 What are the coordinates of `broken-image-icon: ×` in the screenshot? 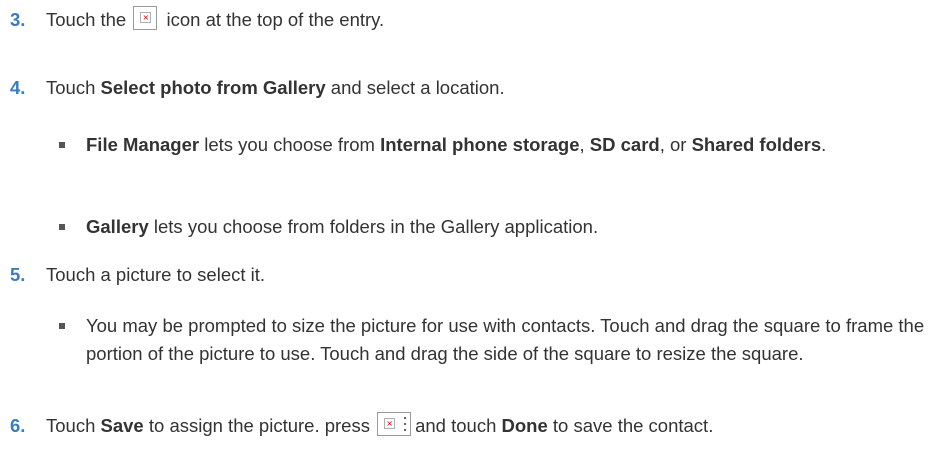 It's located at (145, 18).